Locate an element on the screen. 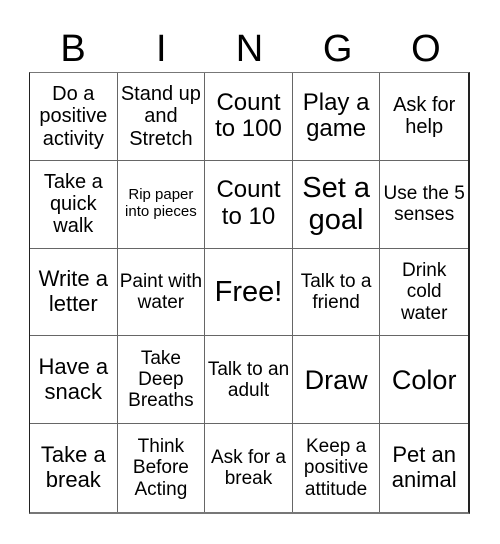  header-letter-n: N is located at coordinates (249, 49).